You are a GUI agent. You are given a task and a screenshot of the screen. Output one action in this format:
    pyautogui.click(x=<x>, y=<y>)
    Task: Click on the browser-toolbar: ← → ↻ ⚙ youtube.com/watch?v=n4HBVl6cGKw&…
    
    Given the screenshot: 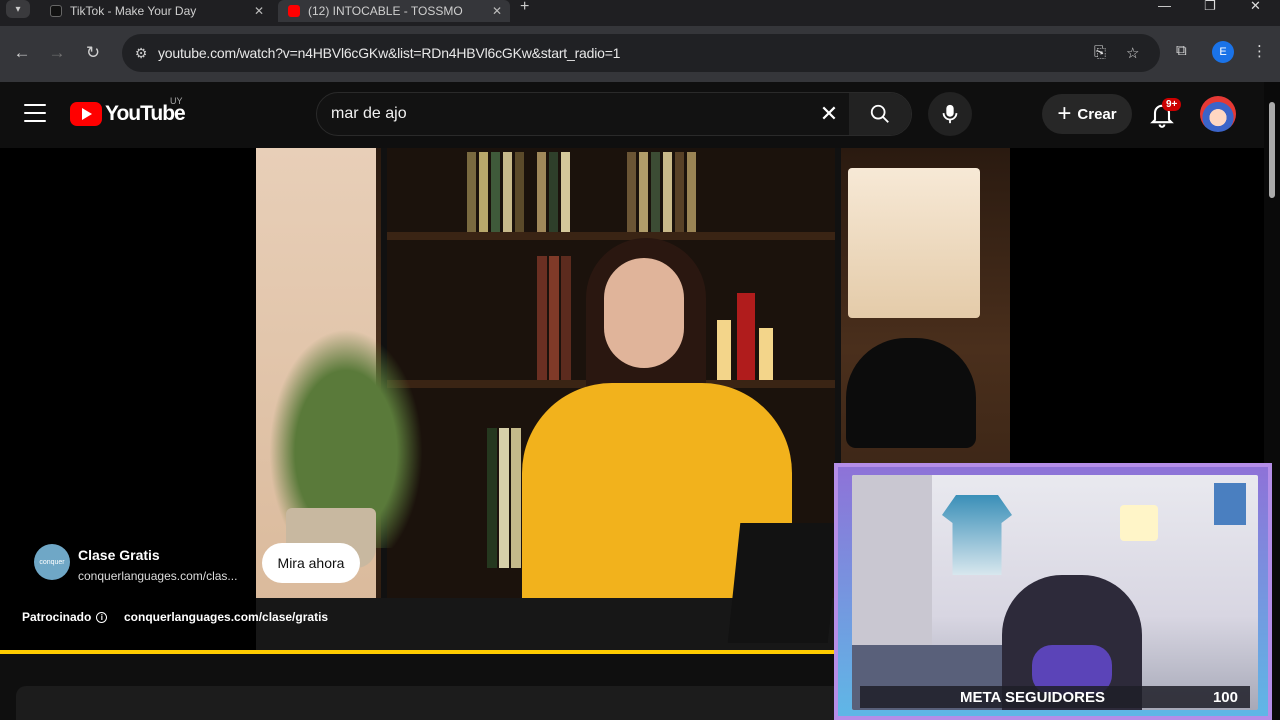 What is the action you would take?
    pyautogui.click(x=640, y=54)
    